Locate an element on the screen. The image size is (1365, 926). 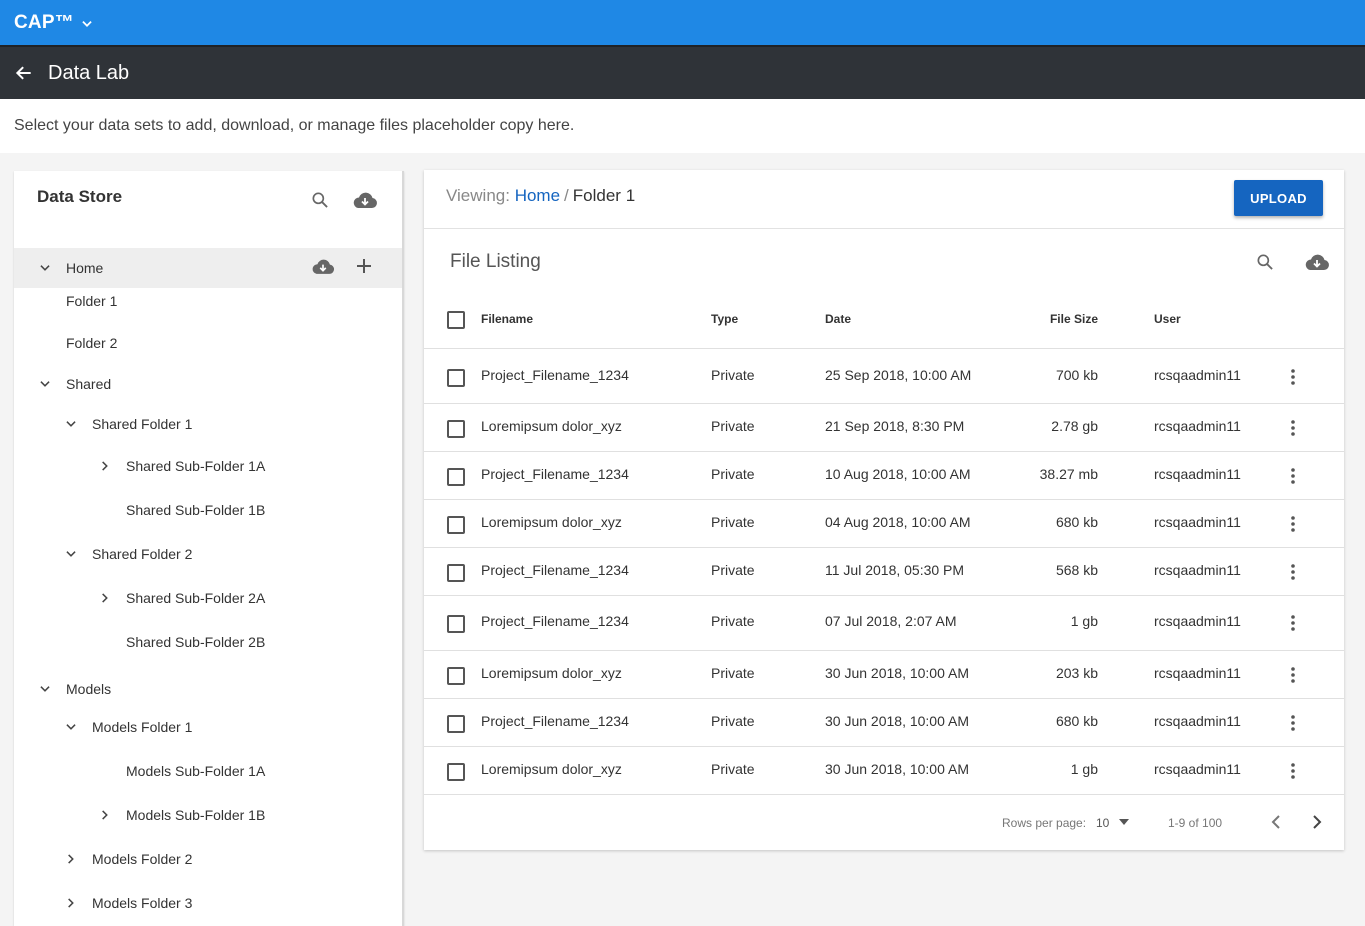
cell-date: 04 Aug 2018, 10:00 AM is located at coordinates (898, 522).